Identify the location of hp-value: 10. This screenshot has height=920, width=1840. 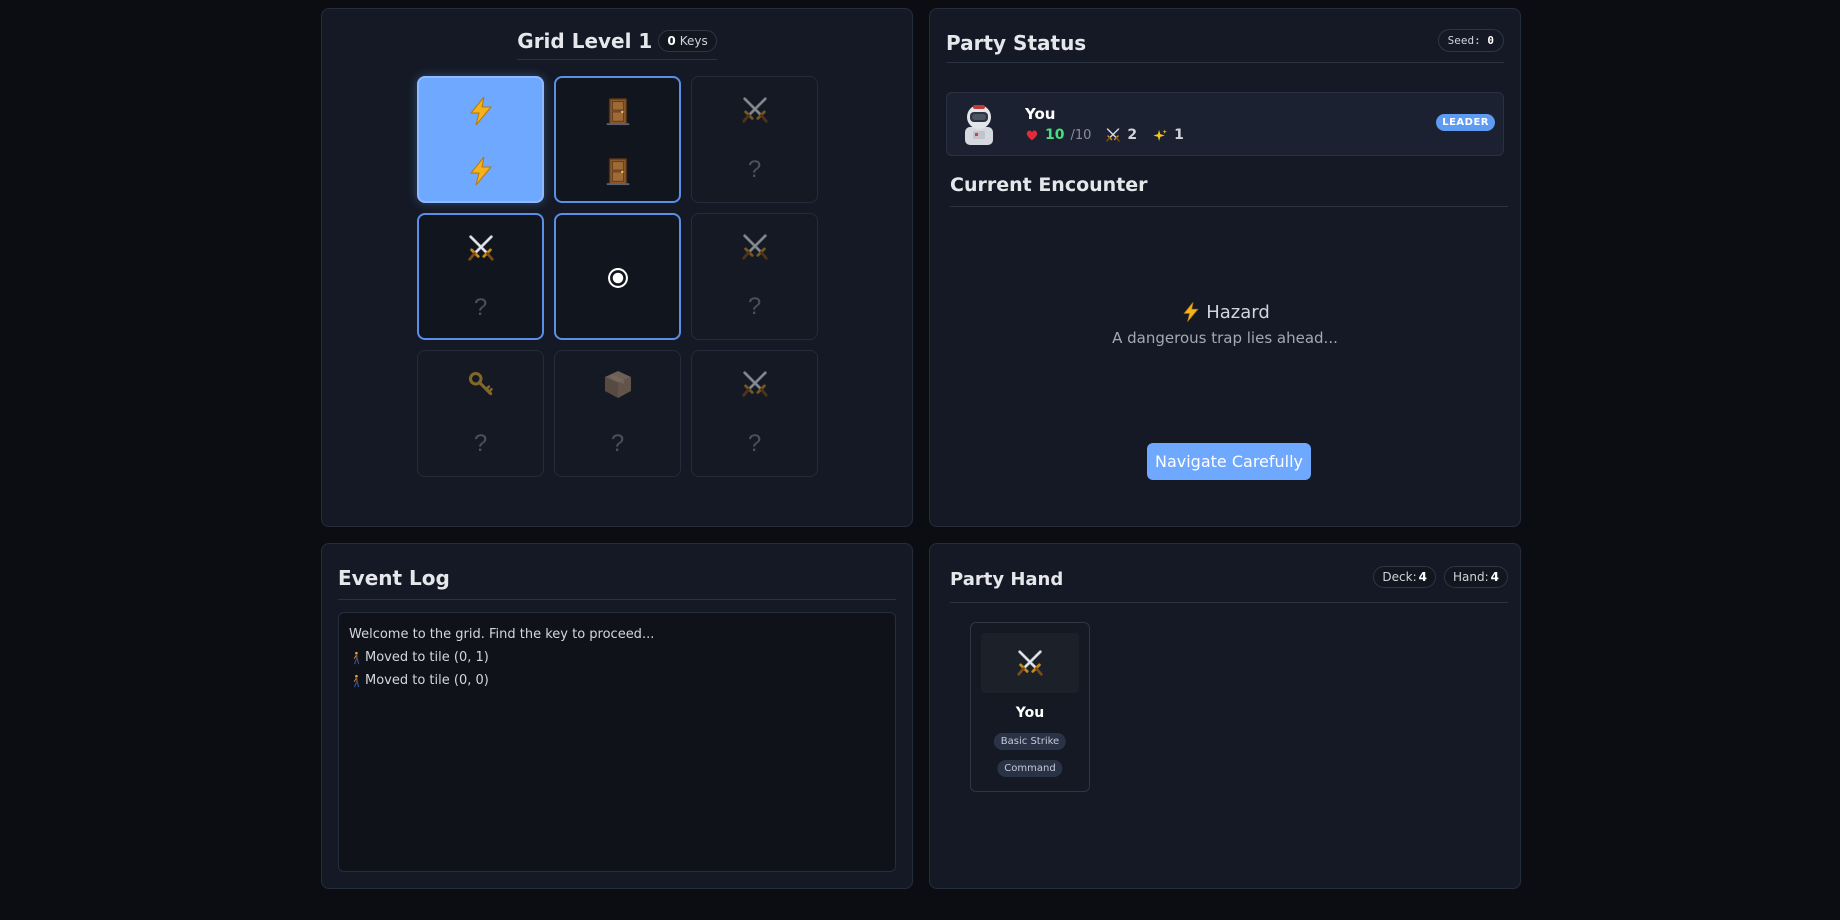
(1055, 135).